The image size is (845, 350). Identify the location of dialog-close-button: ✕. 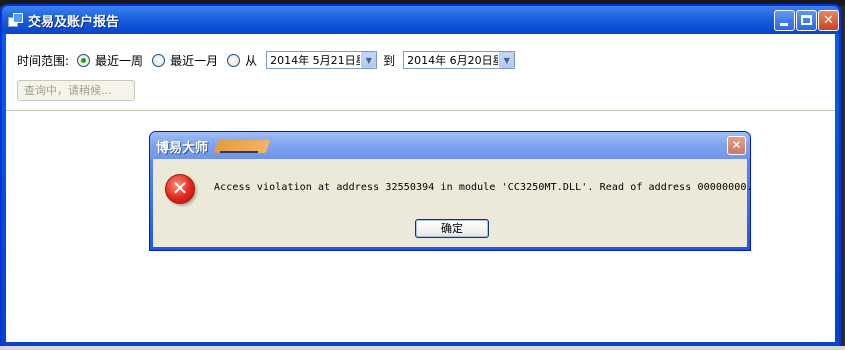
(736, 145).